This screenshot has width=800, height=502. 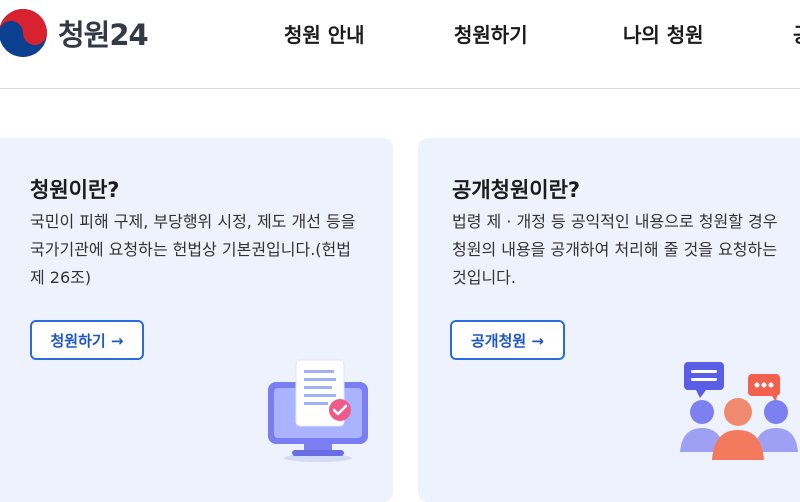 I want to click on nav-item-my-petition: 나의 청원, so click(x=663, y=33).